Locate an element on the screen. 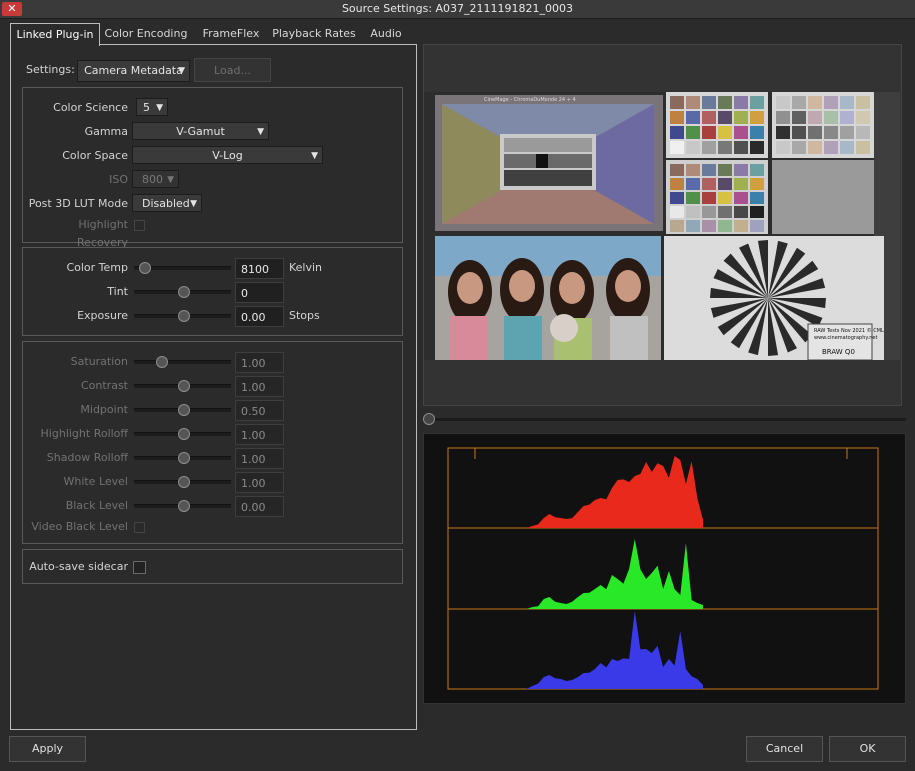 The width and height of the screenshot is (915, 771). color-science-value: 5 is located at coordinates (146, 107).